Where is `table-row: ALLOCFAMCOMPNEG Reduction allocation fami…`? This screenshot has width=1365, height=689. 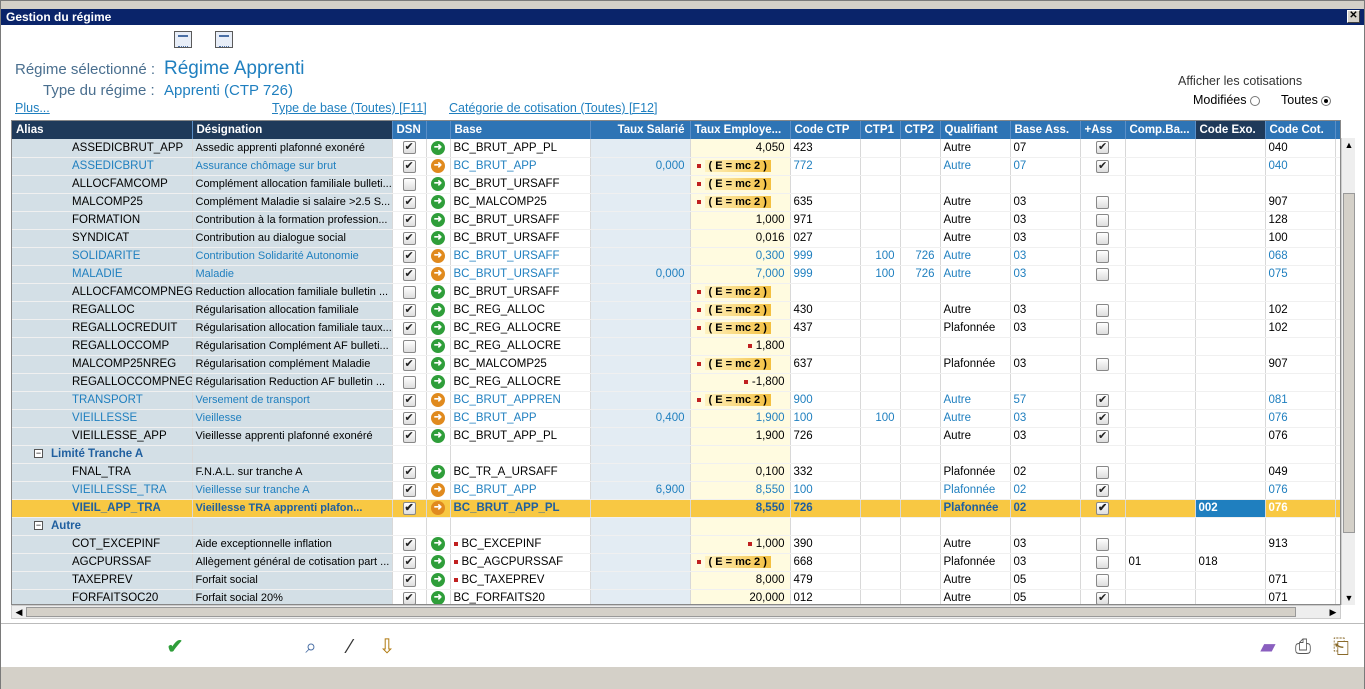
table-row: ALLOCFAMCOMPNEG Reduction allocation fami… is located at coordinates (676, 292).